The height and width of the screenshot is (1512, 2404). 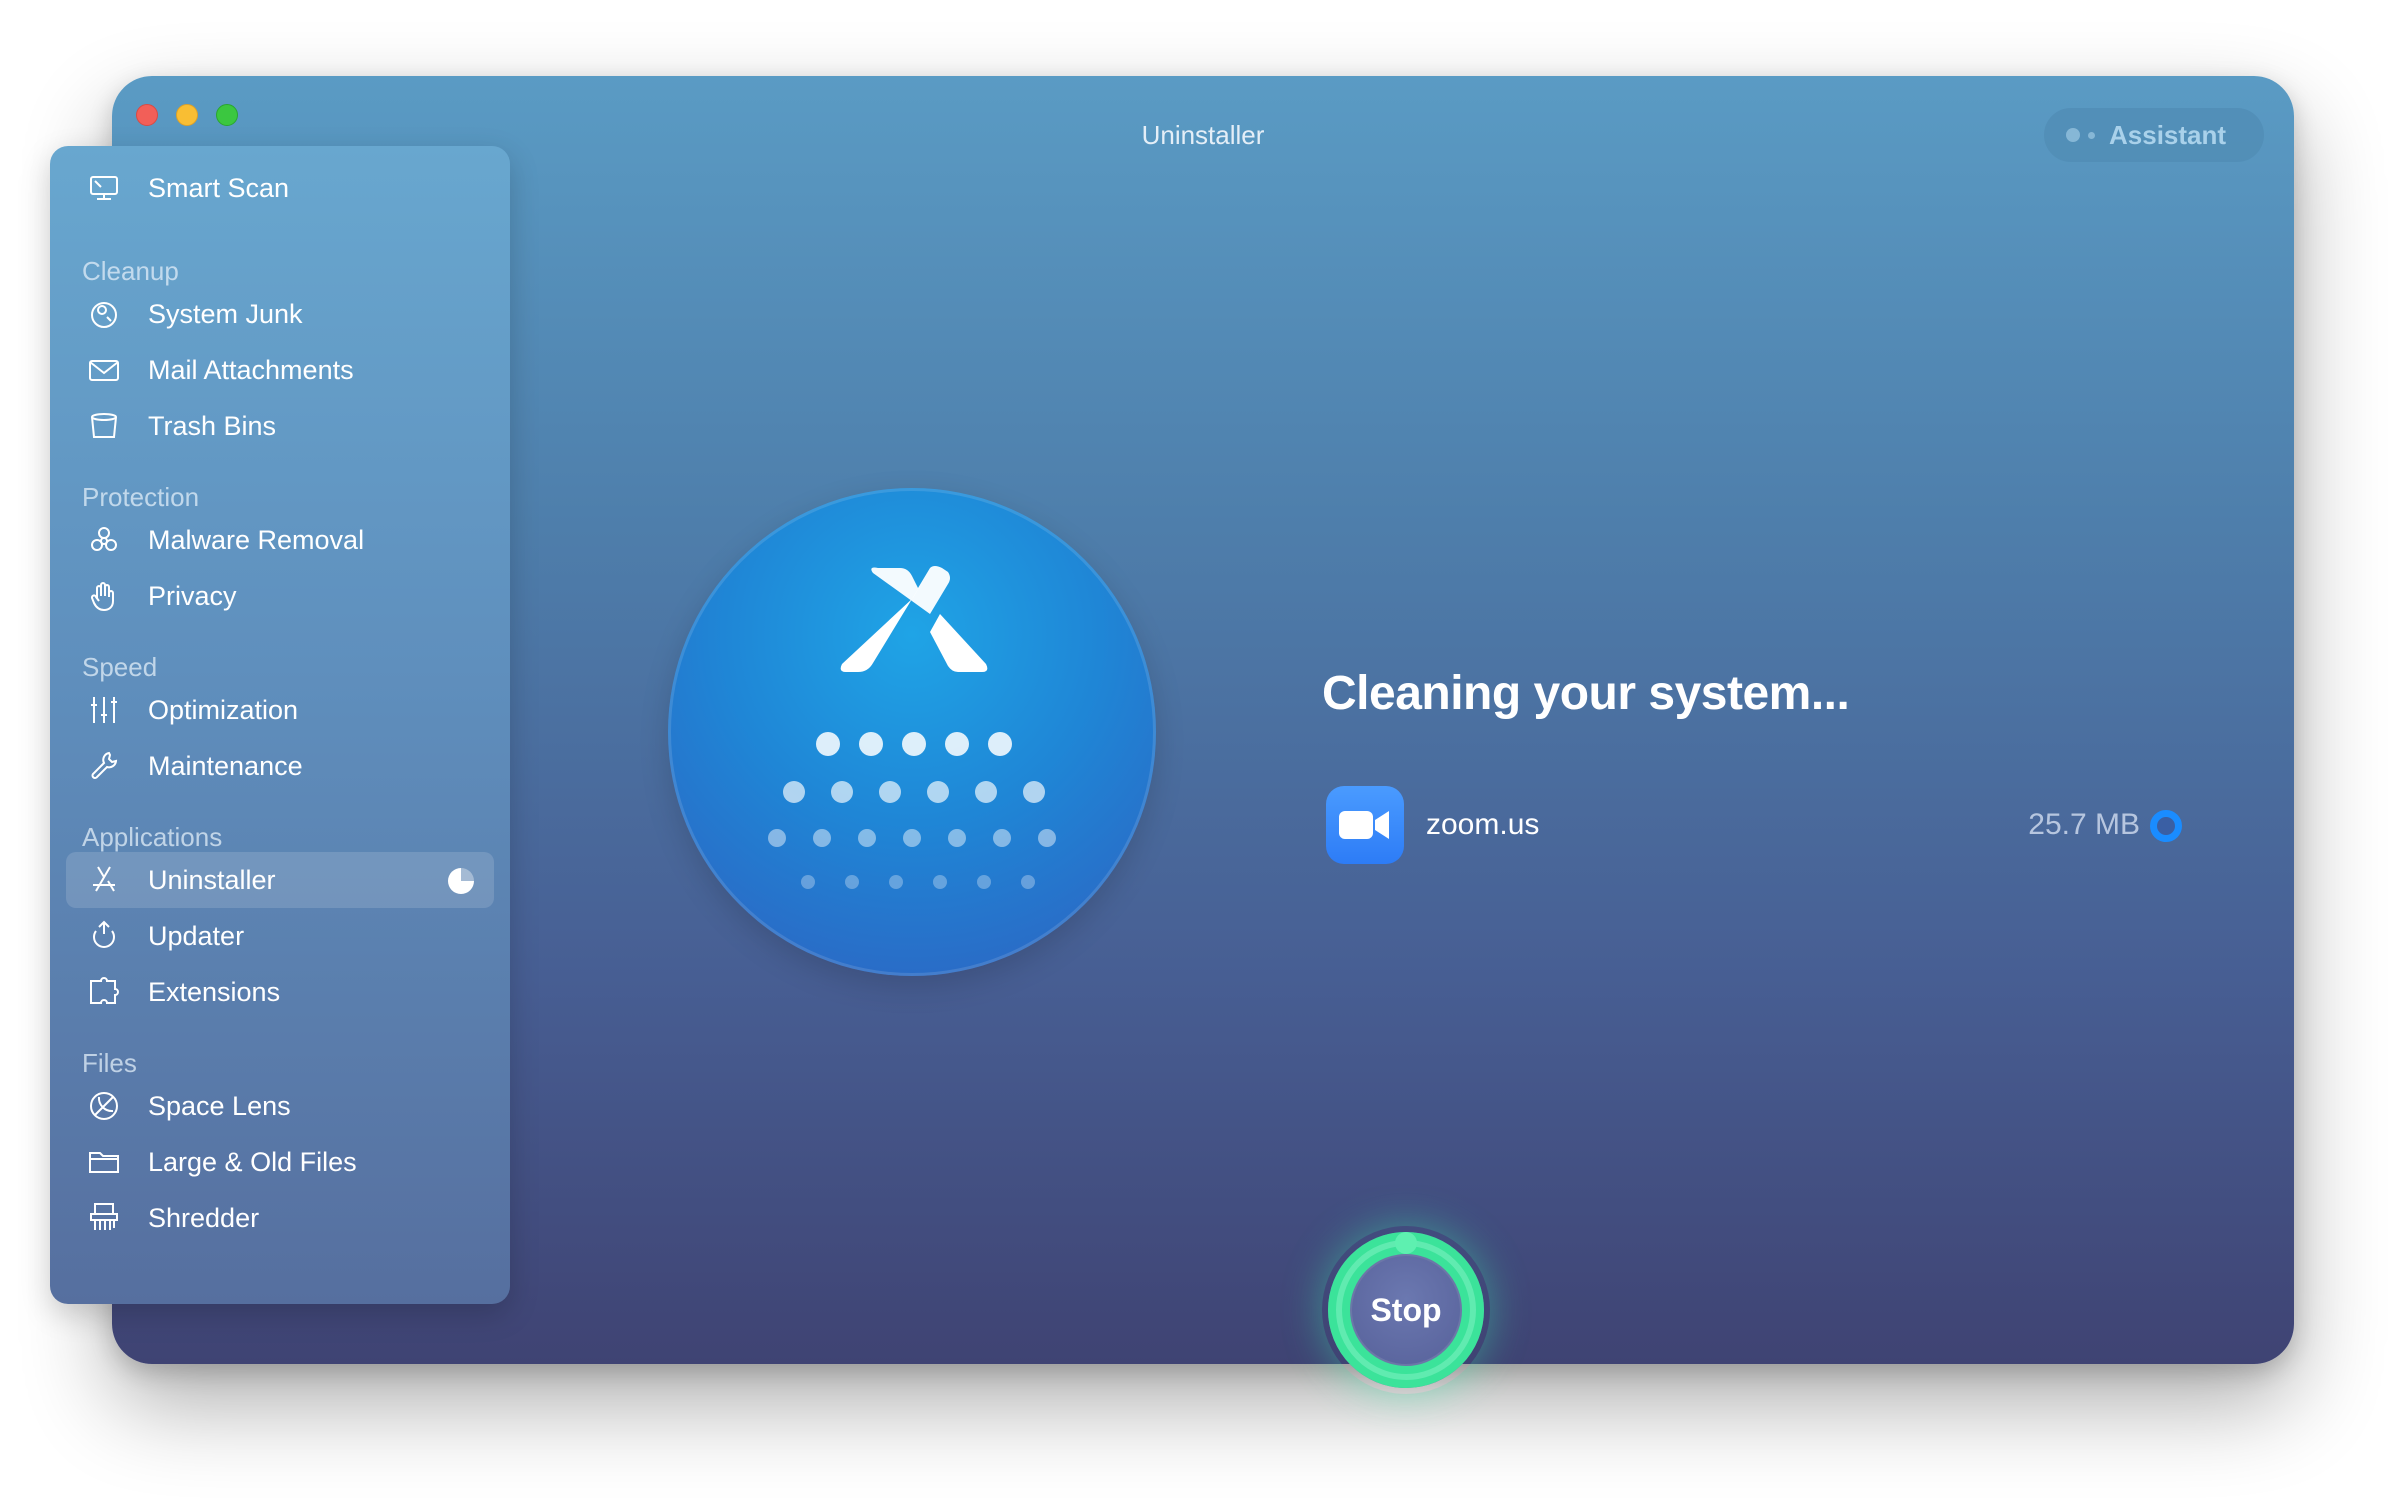 I want to click on assistant-dot-icon, so click(x=2073, y=135).